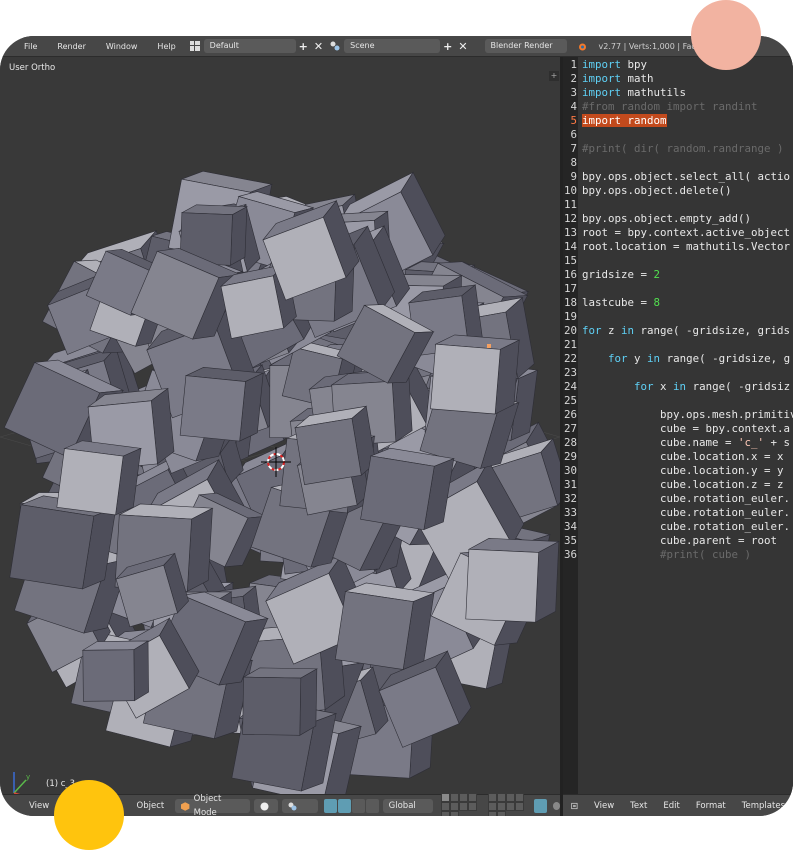  I want to click on code-line: bpy.ops.object.empty_add(), so click(666, 219).